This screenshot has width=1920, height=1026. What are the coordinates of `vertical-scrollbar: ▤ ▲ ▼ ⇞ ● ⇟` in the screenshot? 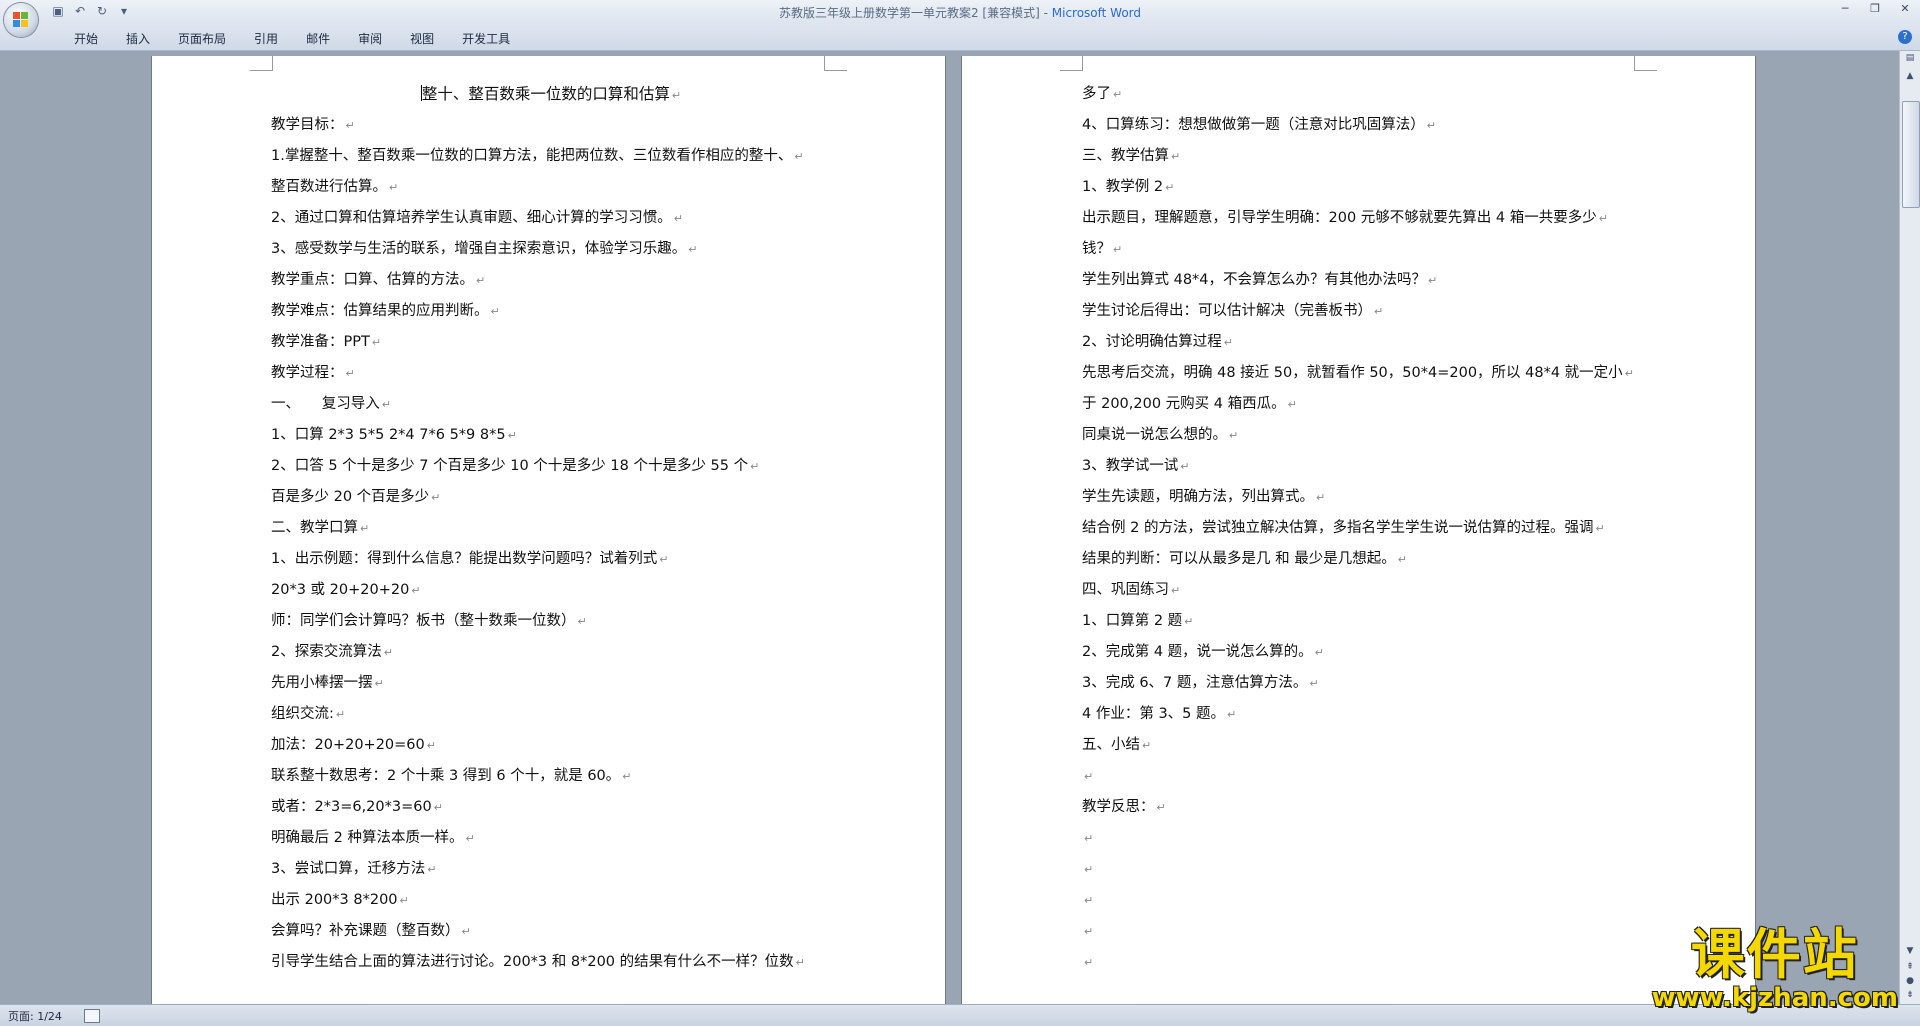 It's located at (1909, 527).